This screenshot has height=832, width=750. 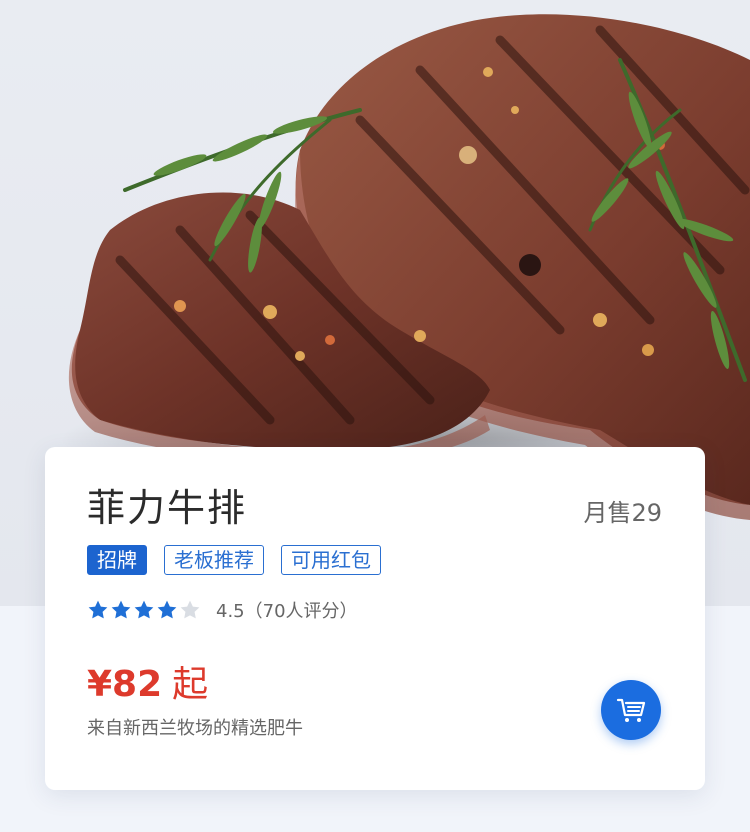 I want to click on product-description: 来自新西兰牧场的精选肥牛, so click(x=195, y=728).